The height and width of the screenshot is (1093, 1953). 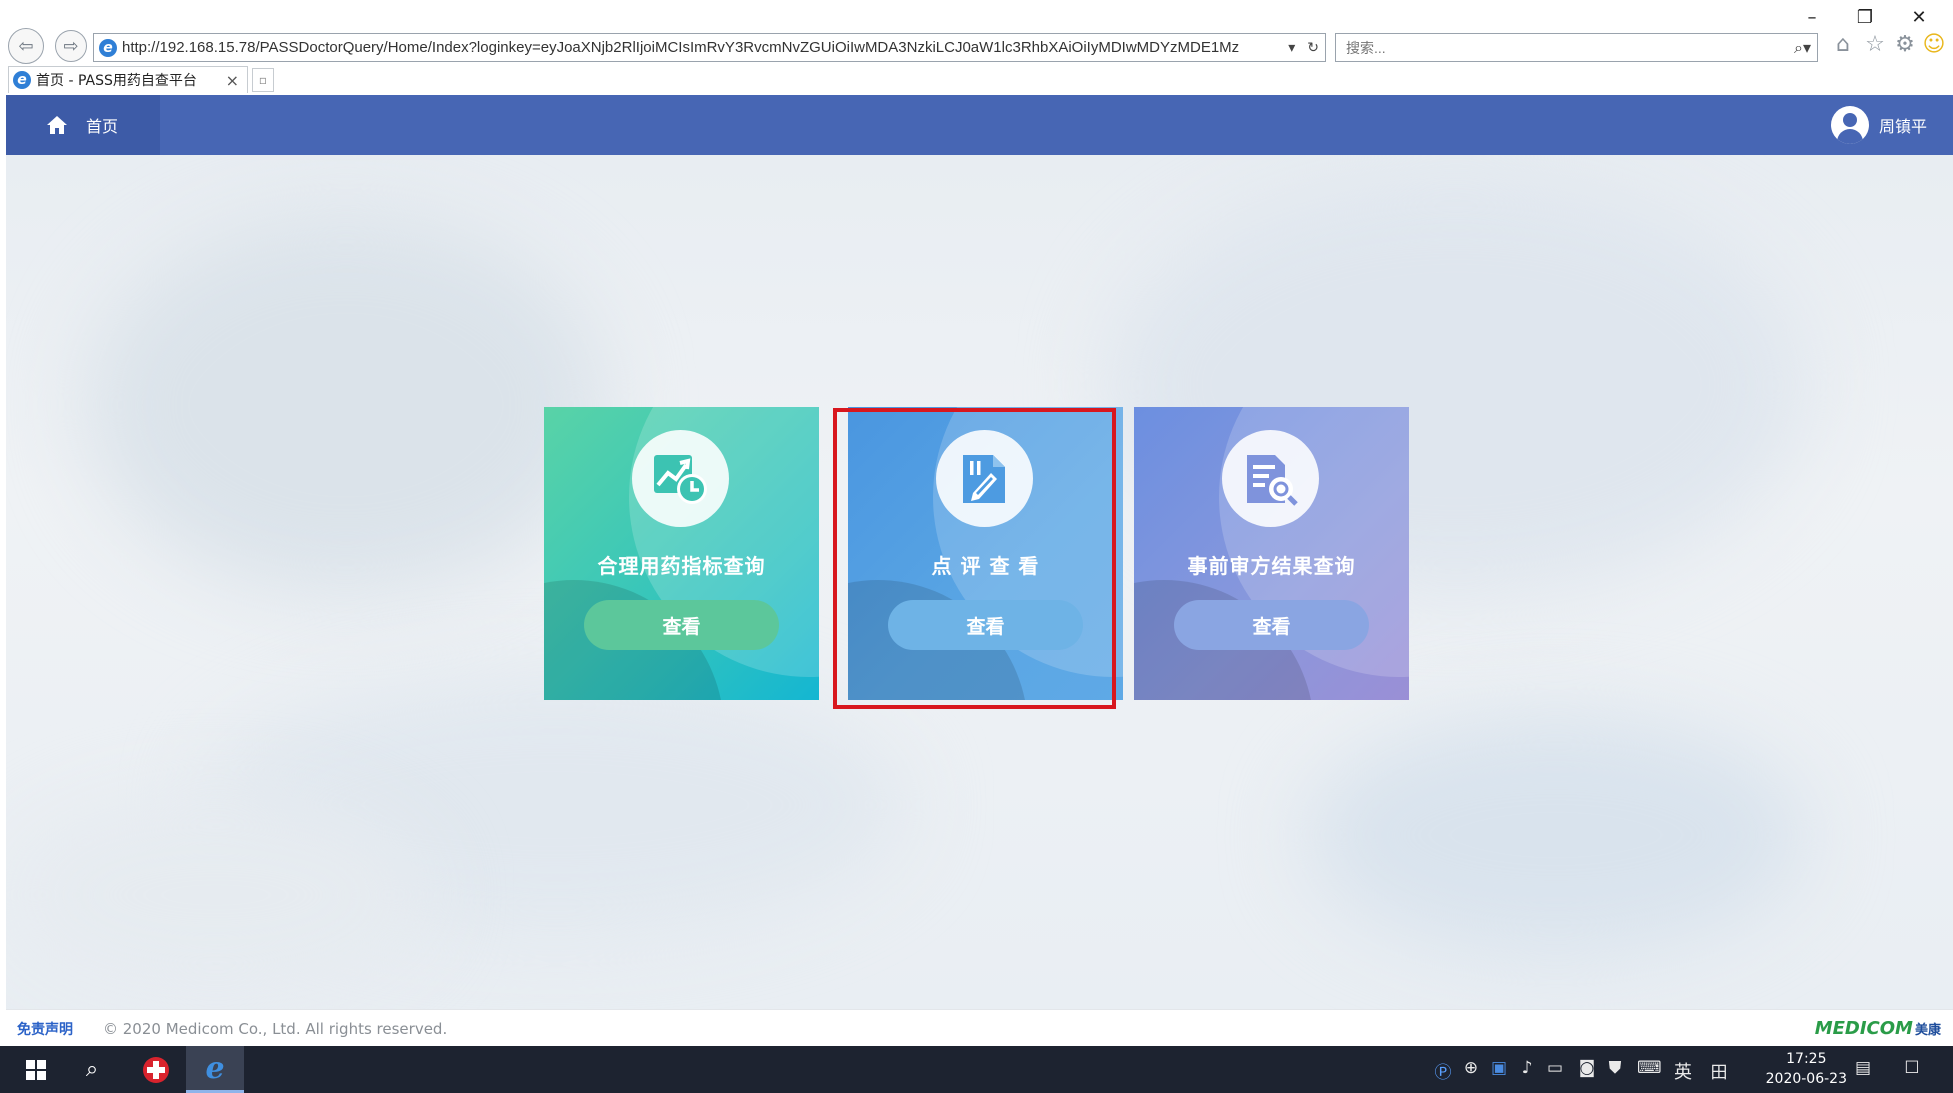 I want to click on tray-w-icon: ▣, so click(x=1499, y=1068).